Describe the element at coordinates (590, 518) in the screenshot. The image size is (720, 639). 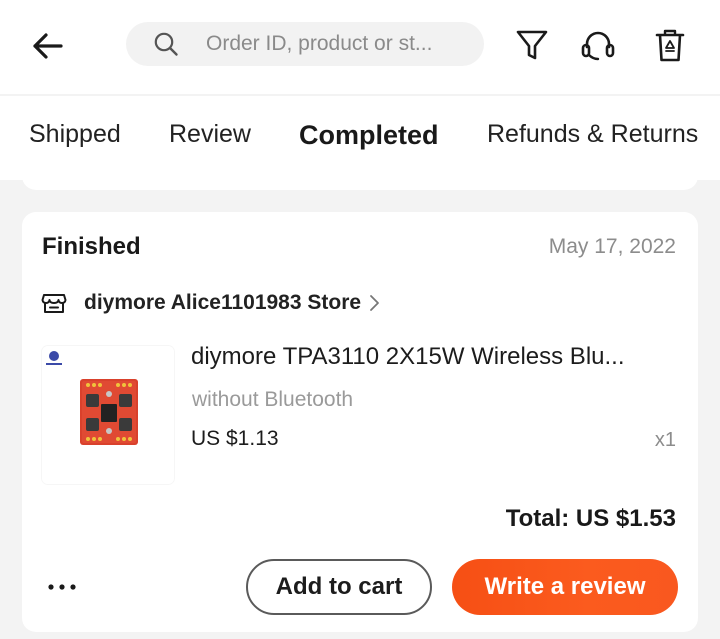
I see `order-total: Total: US $1.53` at that location.